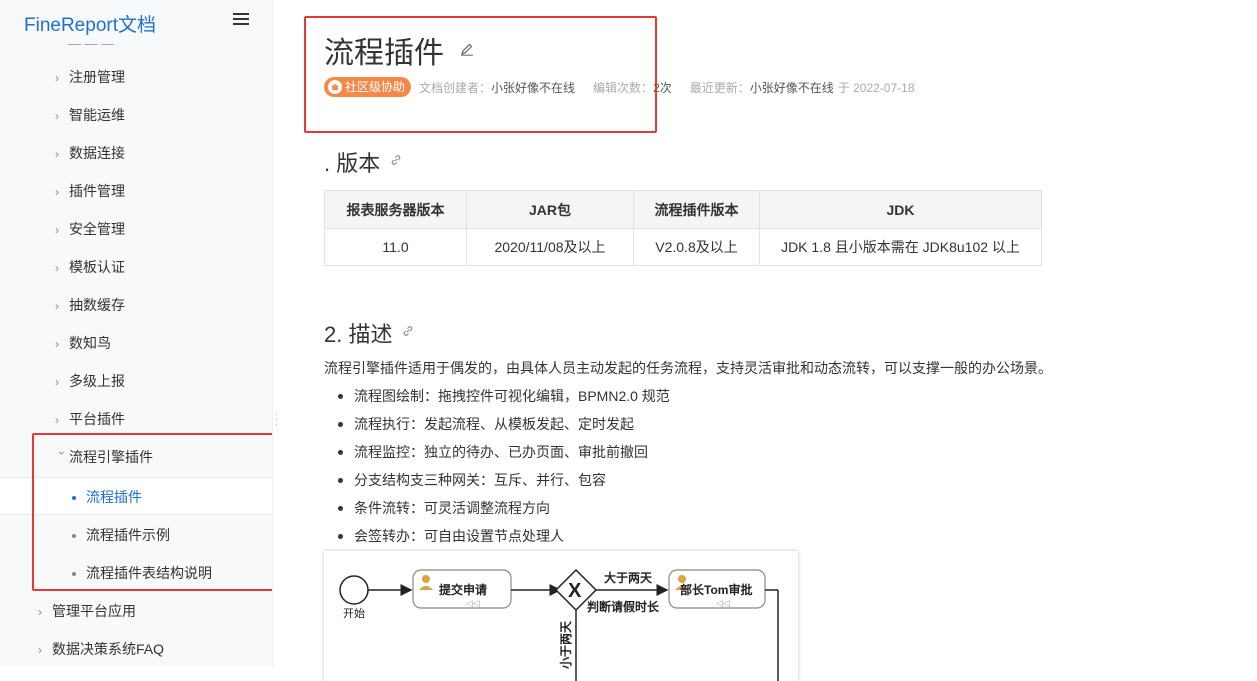  What do you see at coordinates (550, 209) in the screenshot?
I see `table-header: JAR包` at bounding box center [550, 209].